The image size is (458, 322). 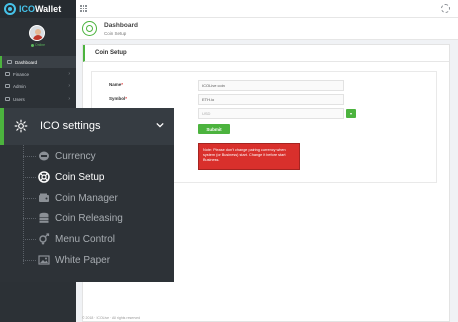 I want to click on top-bar, so click(x=267, y=9).